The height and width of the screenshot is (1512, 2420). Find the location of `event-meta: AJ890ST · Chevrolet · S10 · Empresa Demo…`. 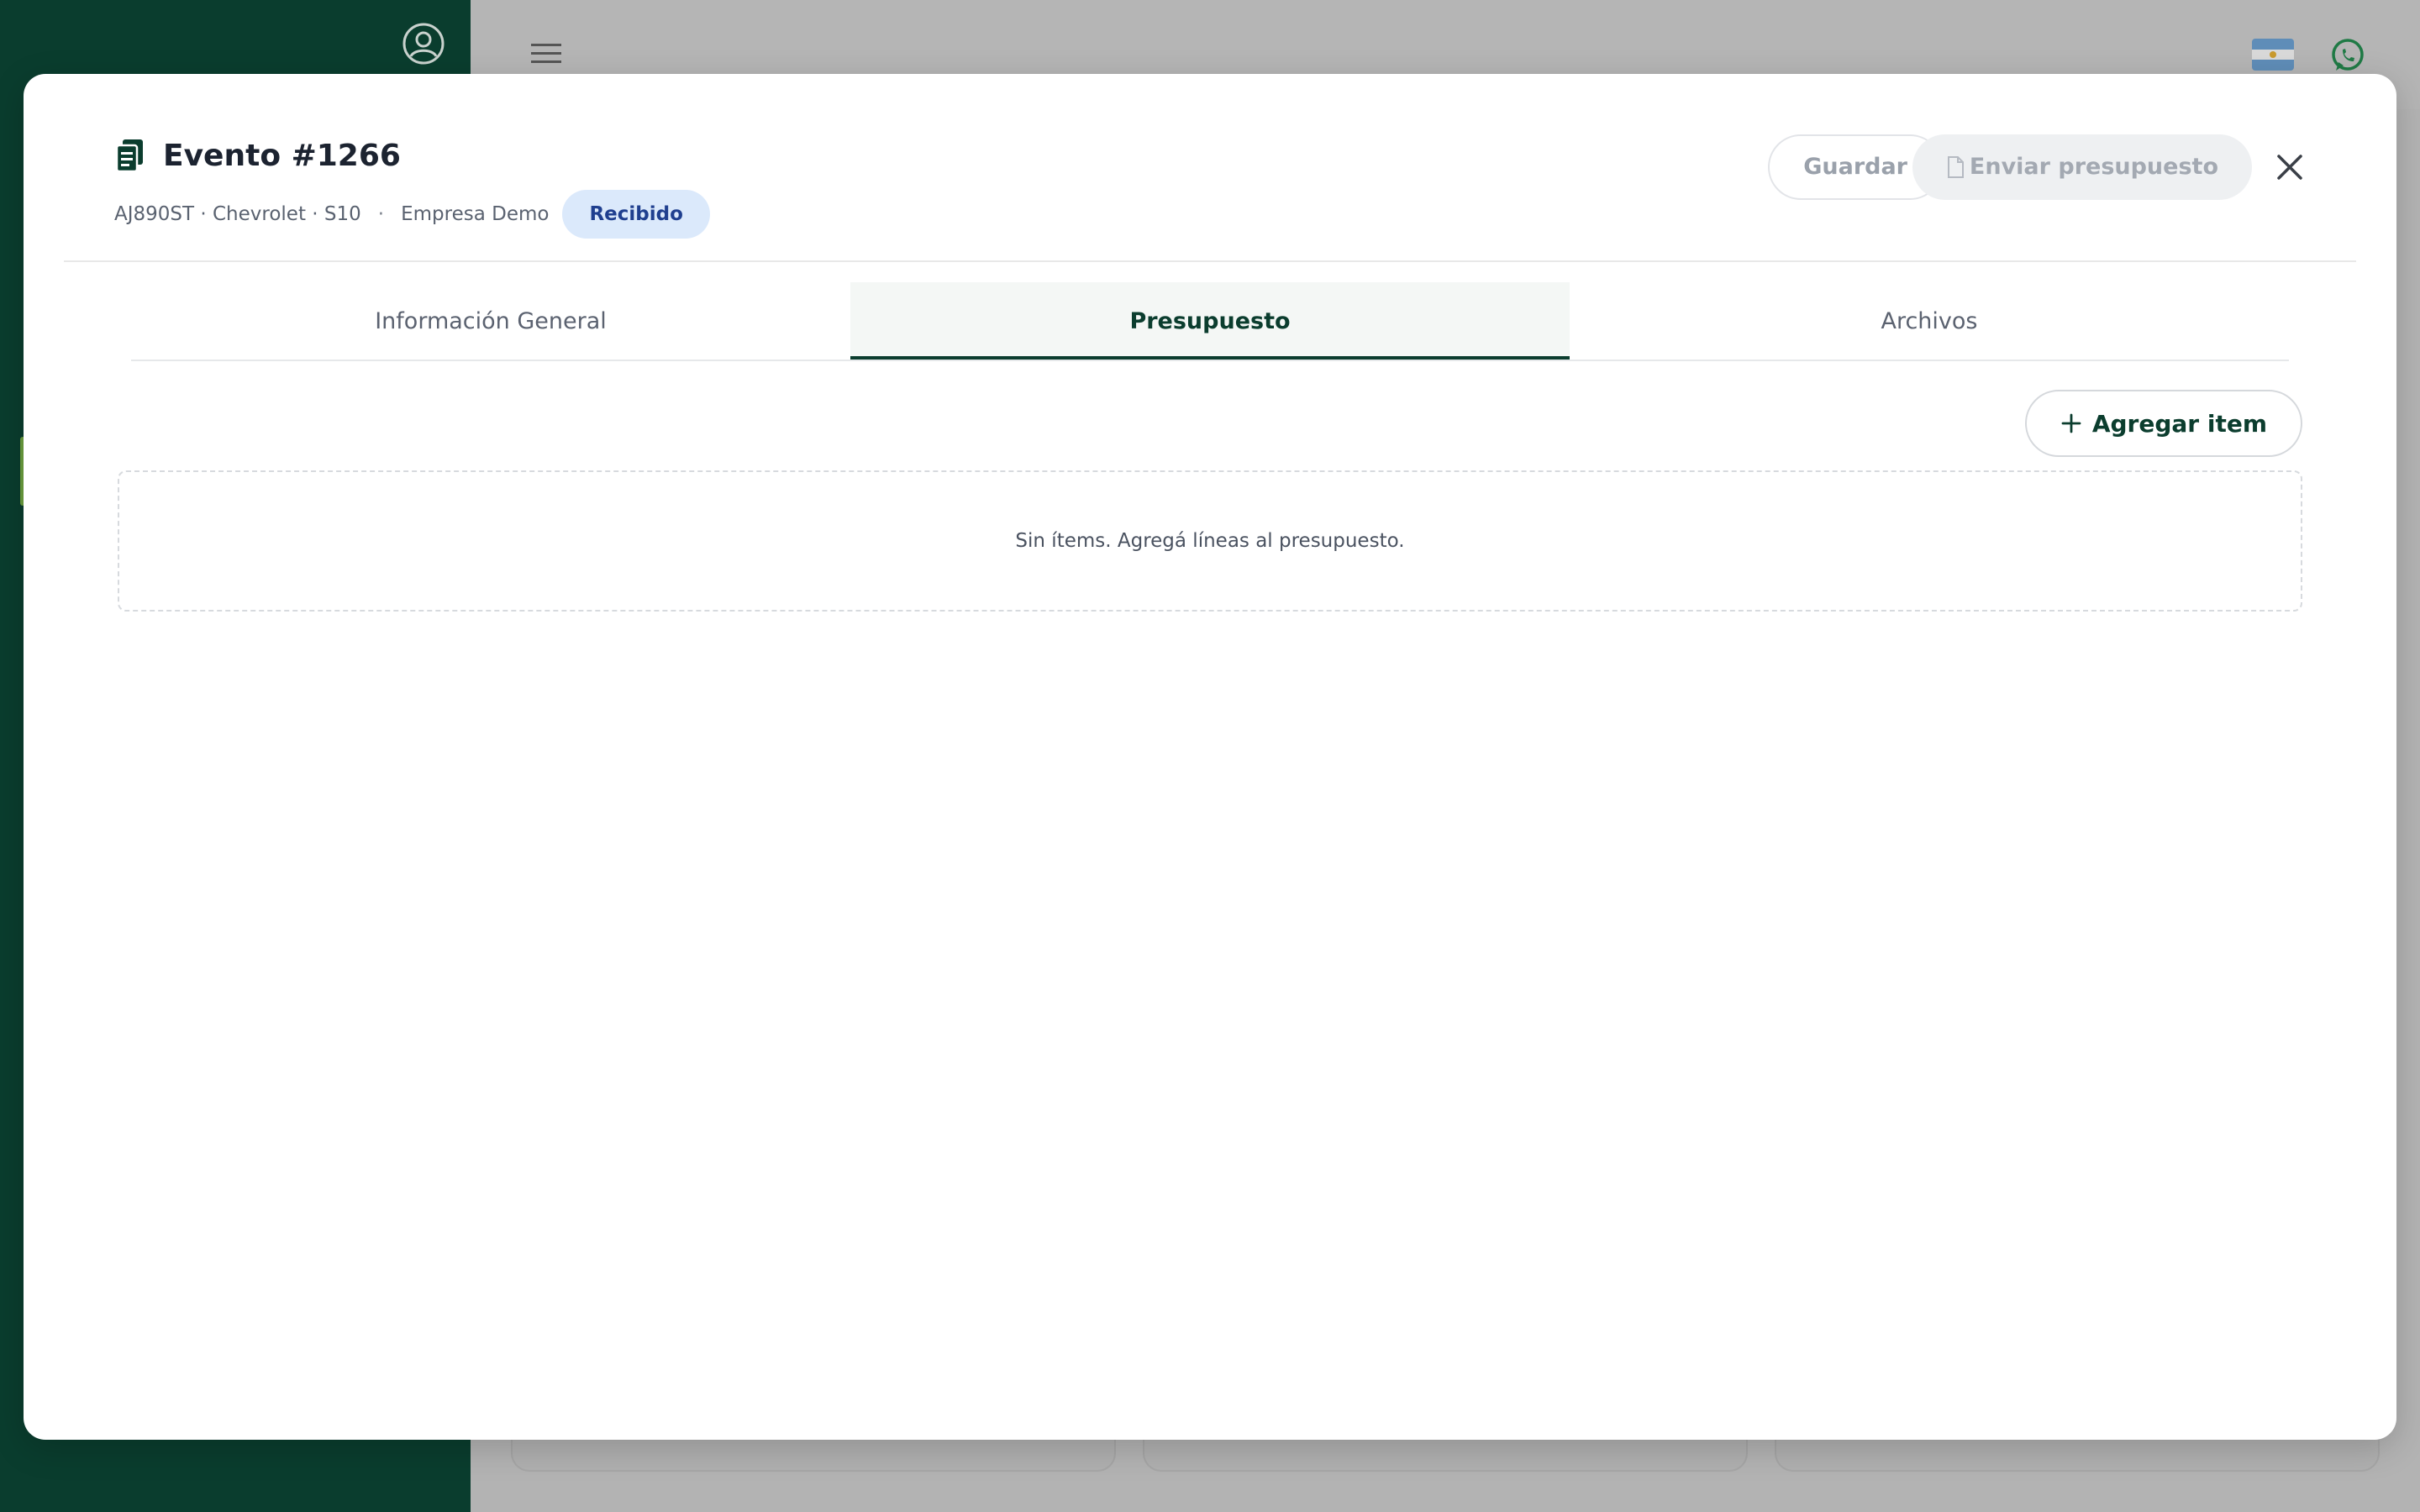

event-meta: AJ890ST · Chevrolet · S10 · Empresa Demo… is located at coordinates (412, 214).